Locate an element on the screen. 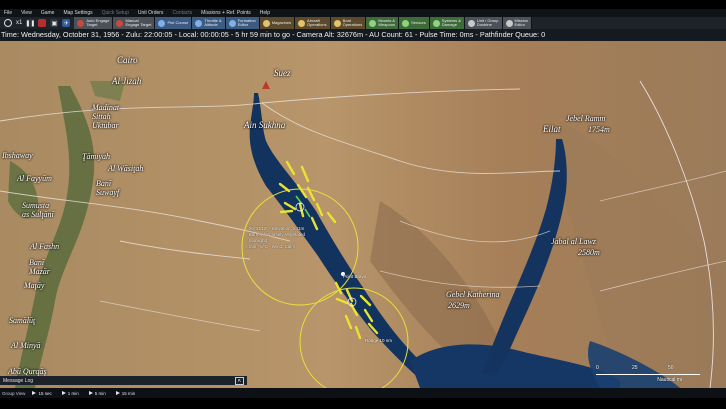 This screenshot has height=409, width=726. map-scale-bar: 0 25 50 Nautical mi is located at coordinates (649, 375).